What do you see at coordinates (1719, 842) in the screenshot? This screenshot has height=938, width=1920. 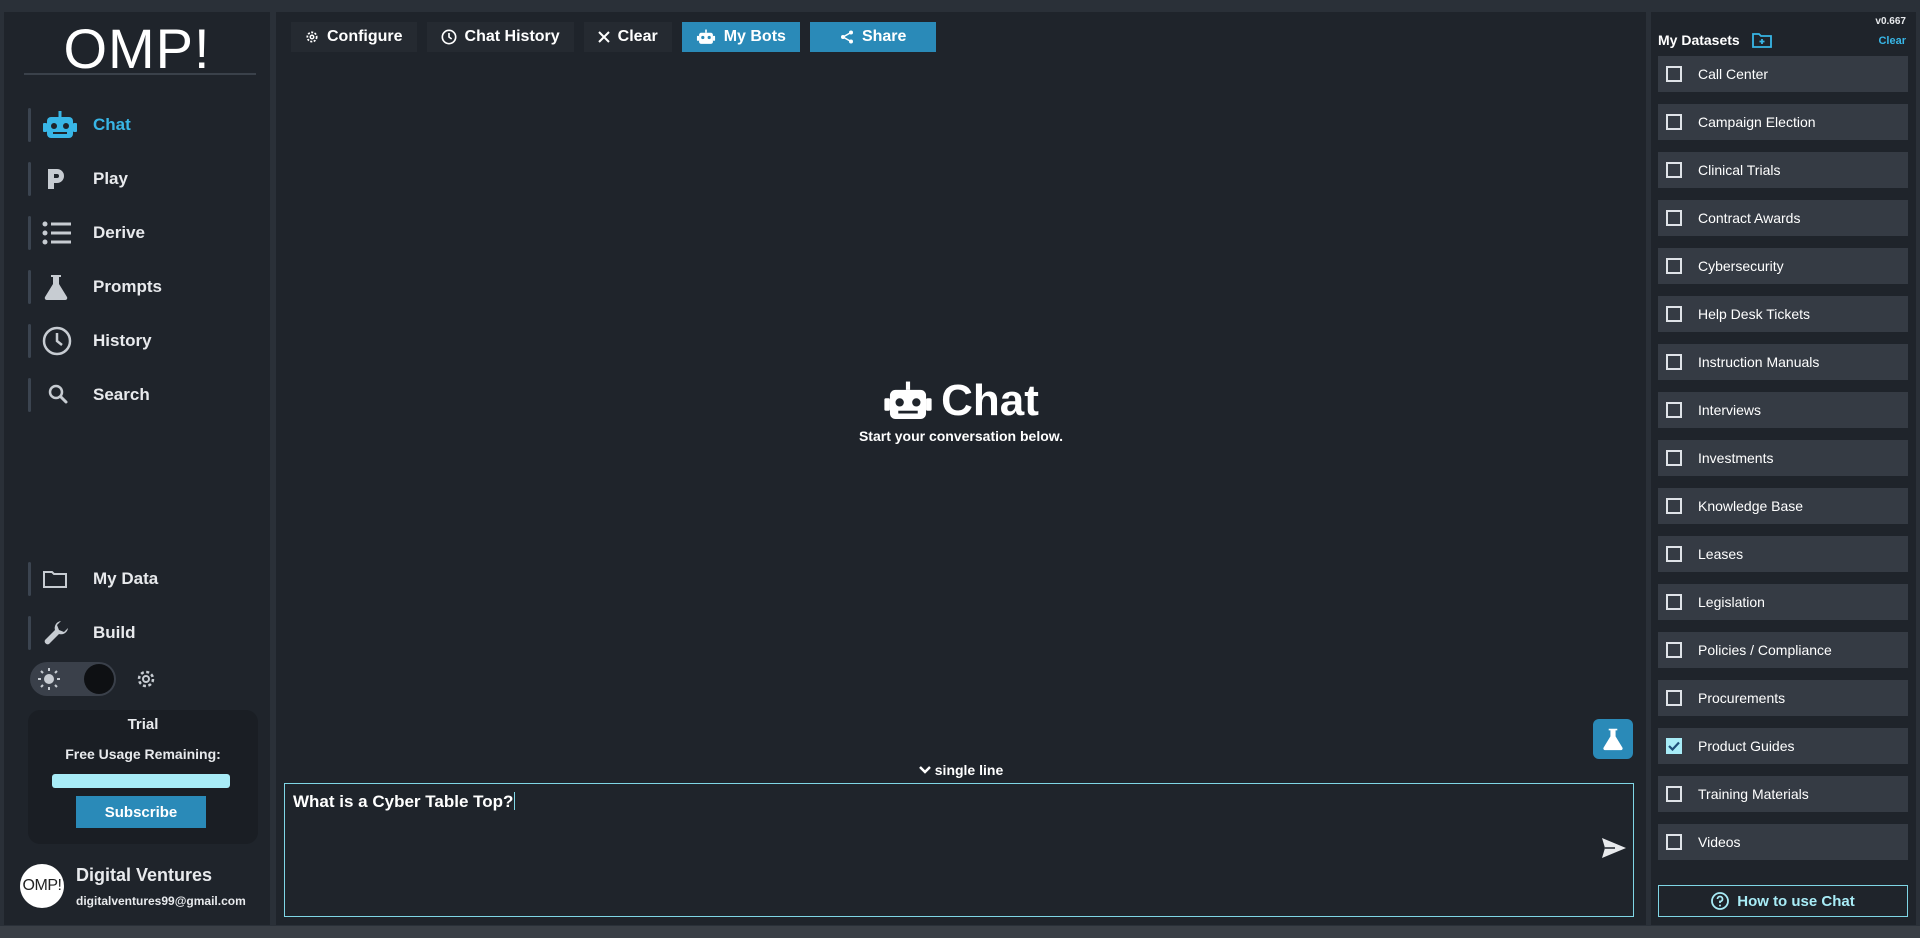 I see `dataset-name: Videos` at bounding box center [1719, 842].